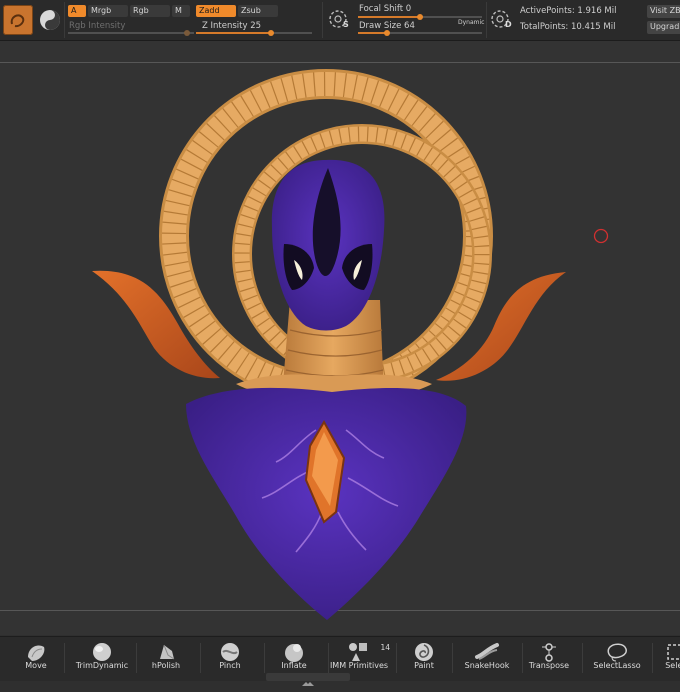 The height and width of the screenshot is (692, 680). I want to click on tool-label: Paint, so click(424, 665).